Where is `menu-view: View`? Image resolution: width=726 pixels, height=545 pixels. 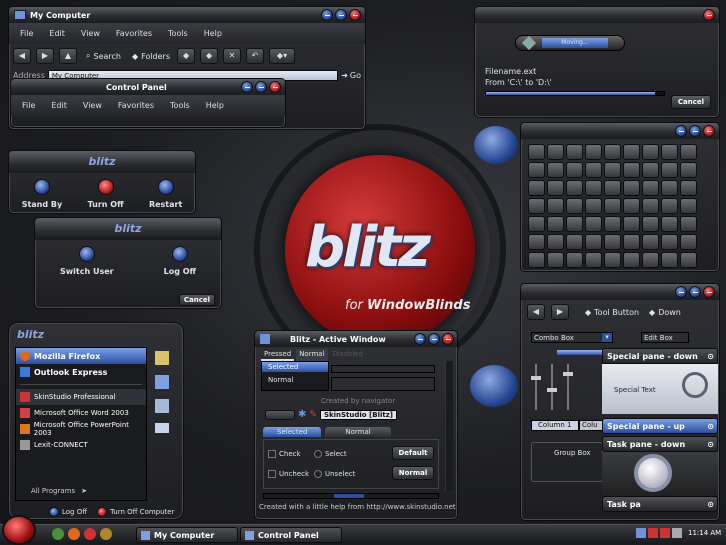 menu-view: View is located at coordinates (90, 33).